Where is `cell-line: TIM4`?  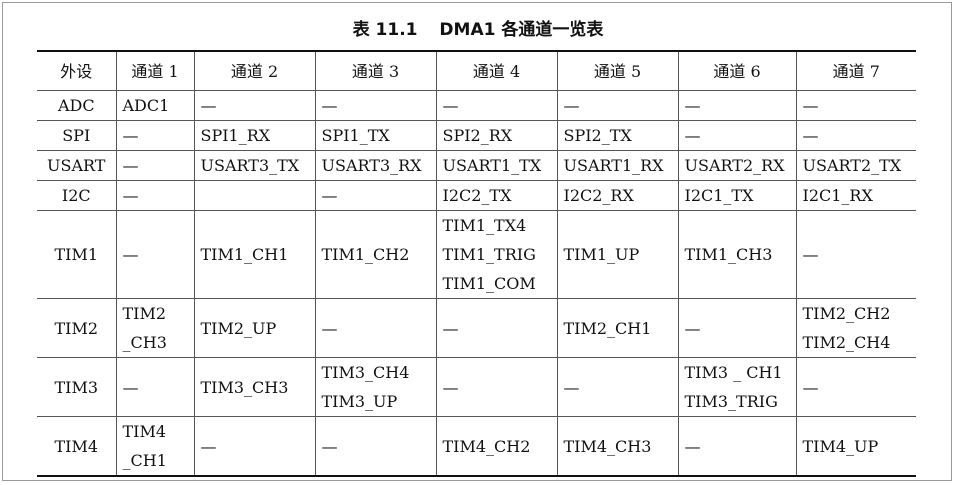
cell-line: TIM4 is located at coordinates (144, 431).